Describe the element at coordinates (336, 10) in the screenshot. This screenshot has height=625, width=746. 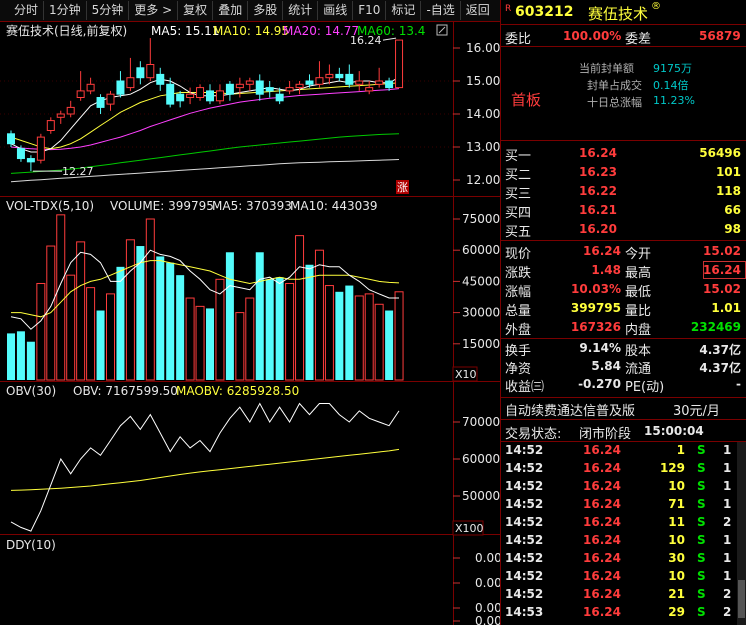
I see `draw-line-button: 画线` at that location.